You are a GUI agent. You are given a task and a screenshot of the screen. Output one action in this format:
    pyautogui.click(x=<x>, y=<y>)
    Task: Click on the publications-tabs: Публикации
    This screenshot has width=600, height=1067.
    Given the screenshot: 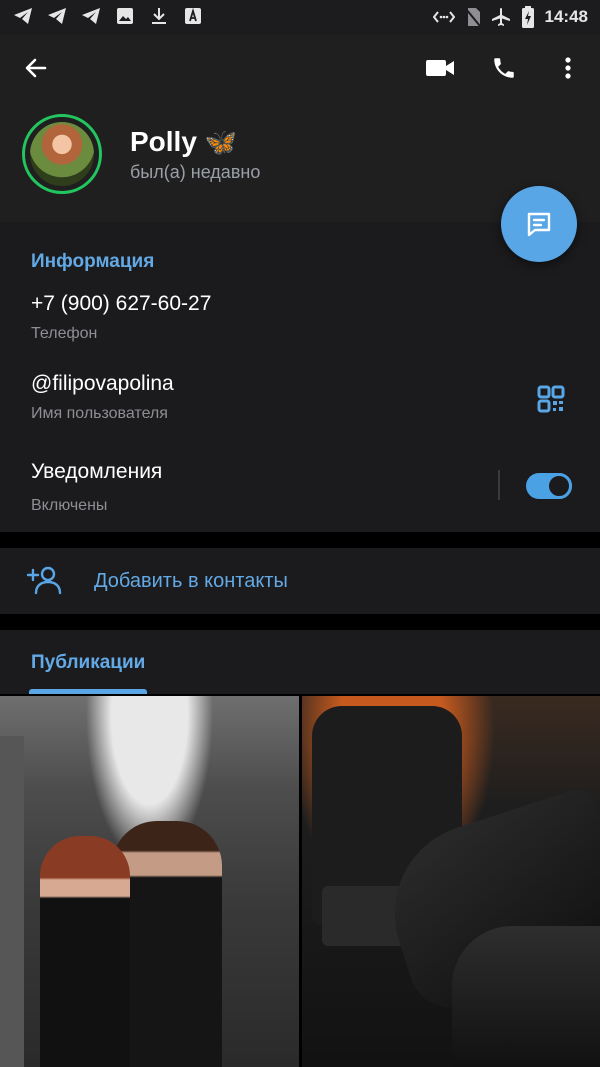 What is the action you would take?
    pyautogui.click(x=300, y=662)
    